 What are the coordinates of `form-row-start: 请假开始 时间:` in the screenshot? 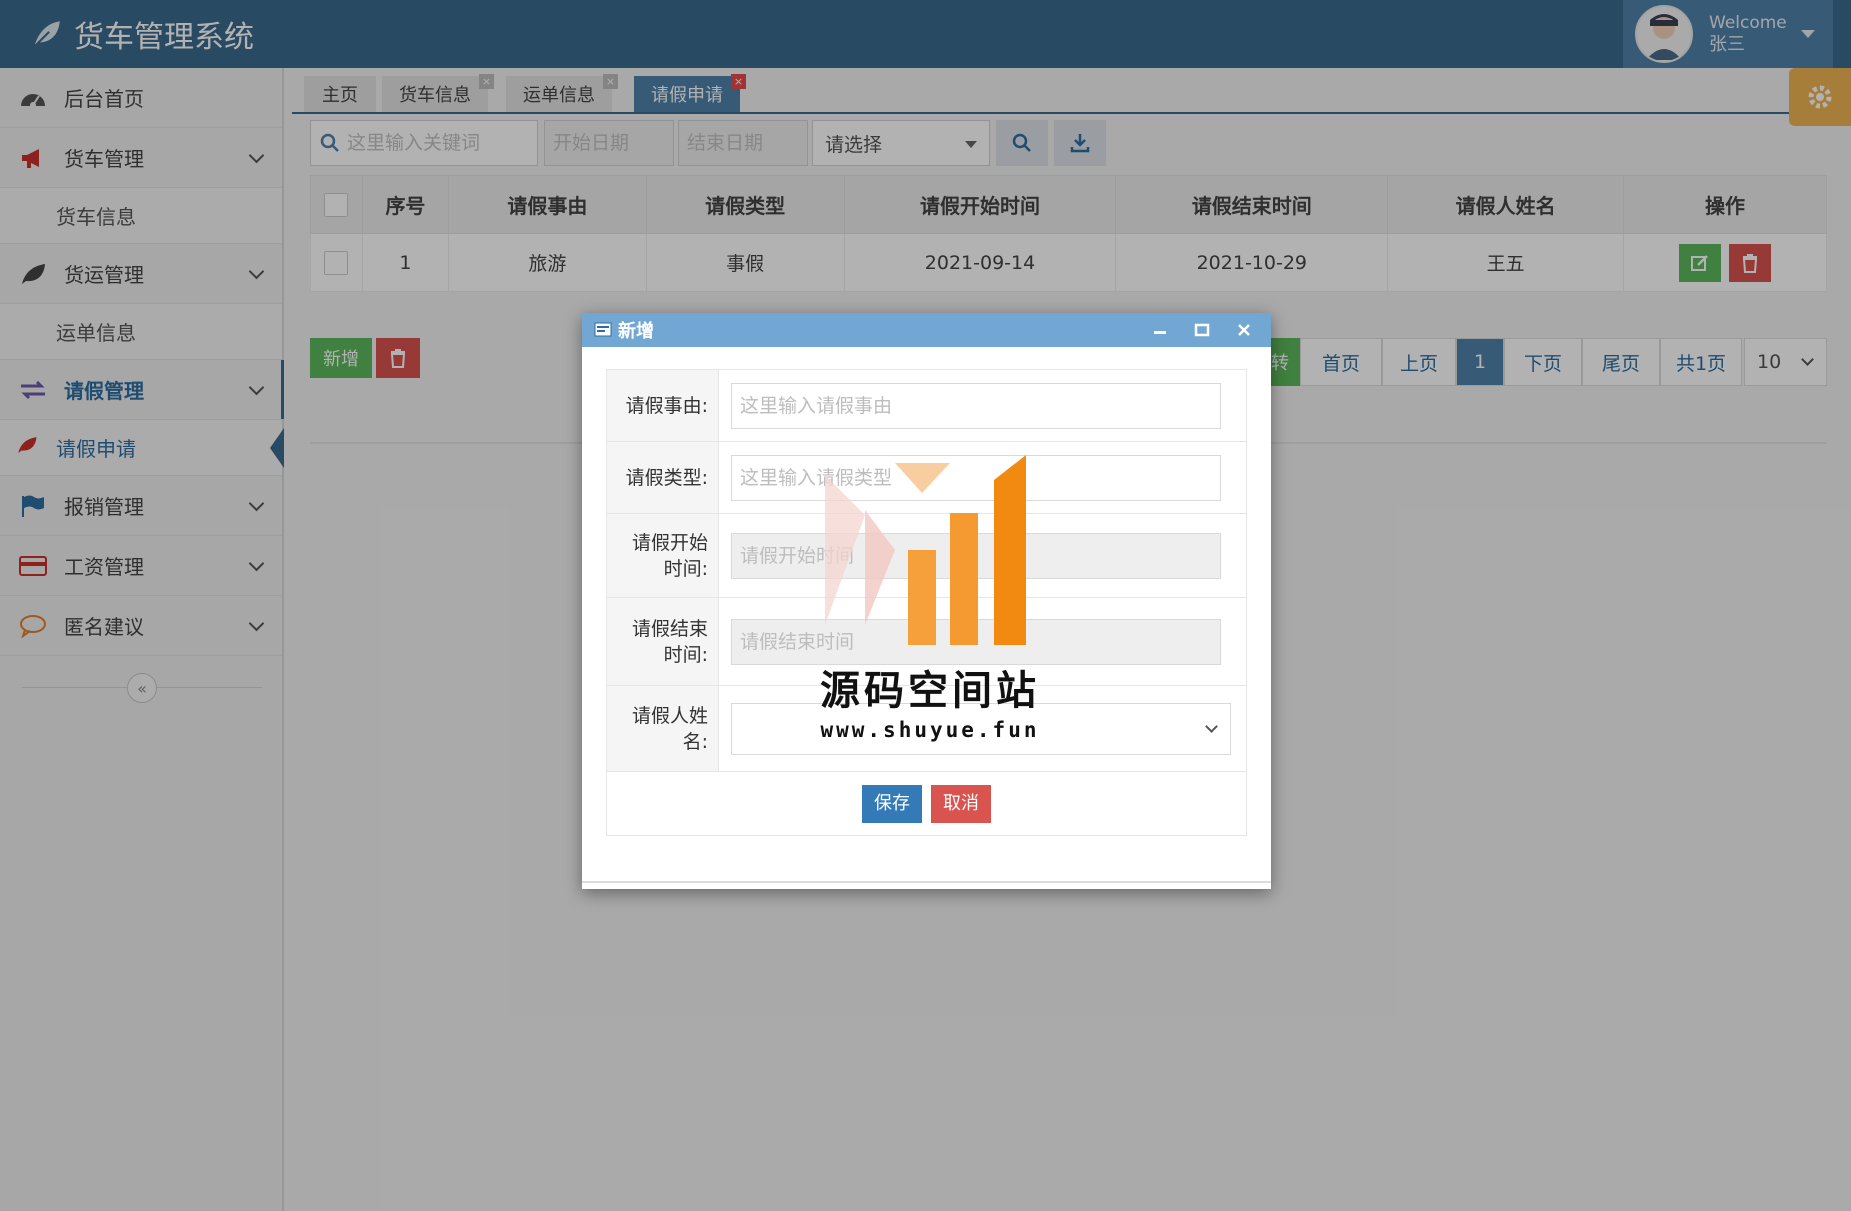 It's located at (926, 555).